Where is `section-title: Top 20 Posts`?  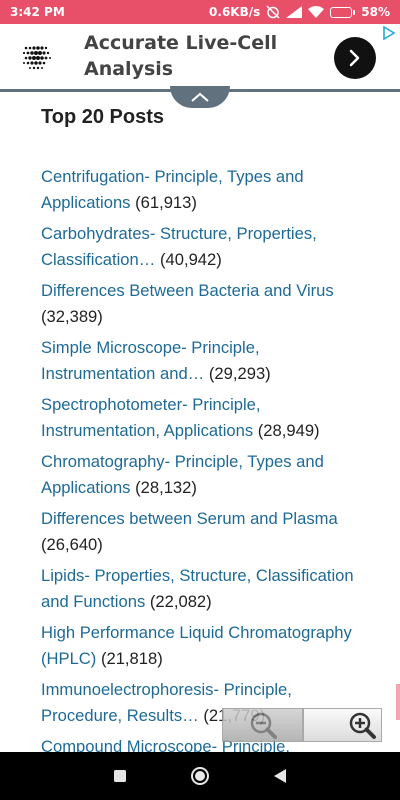 section-title: Top 20 Posts is located at coordinates (102, 117).